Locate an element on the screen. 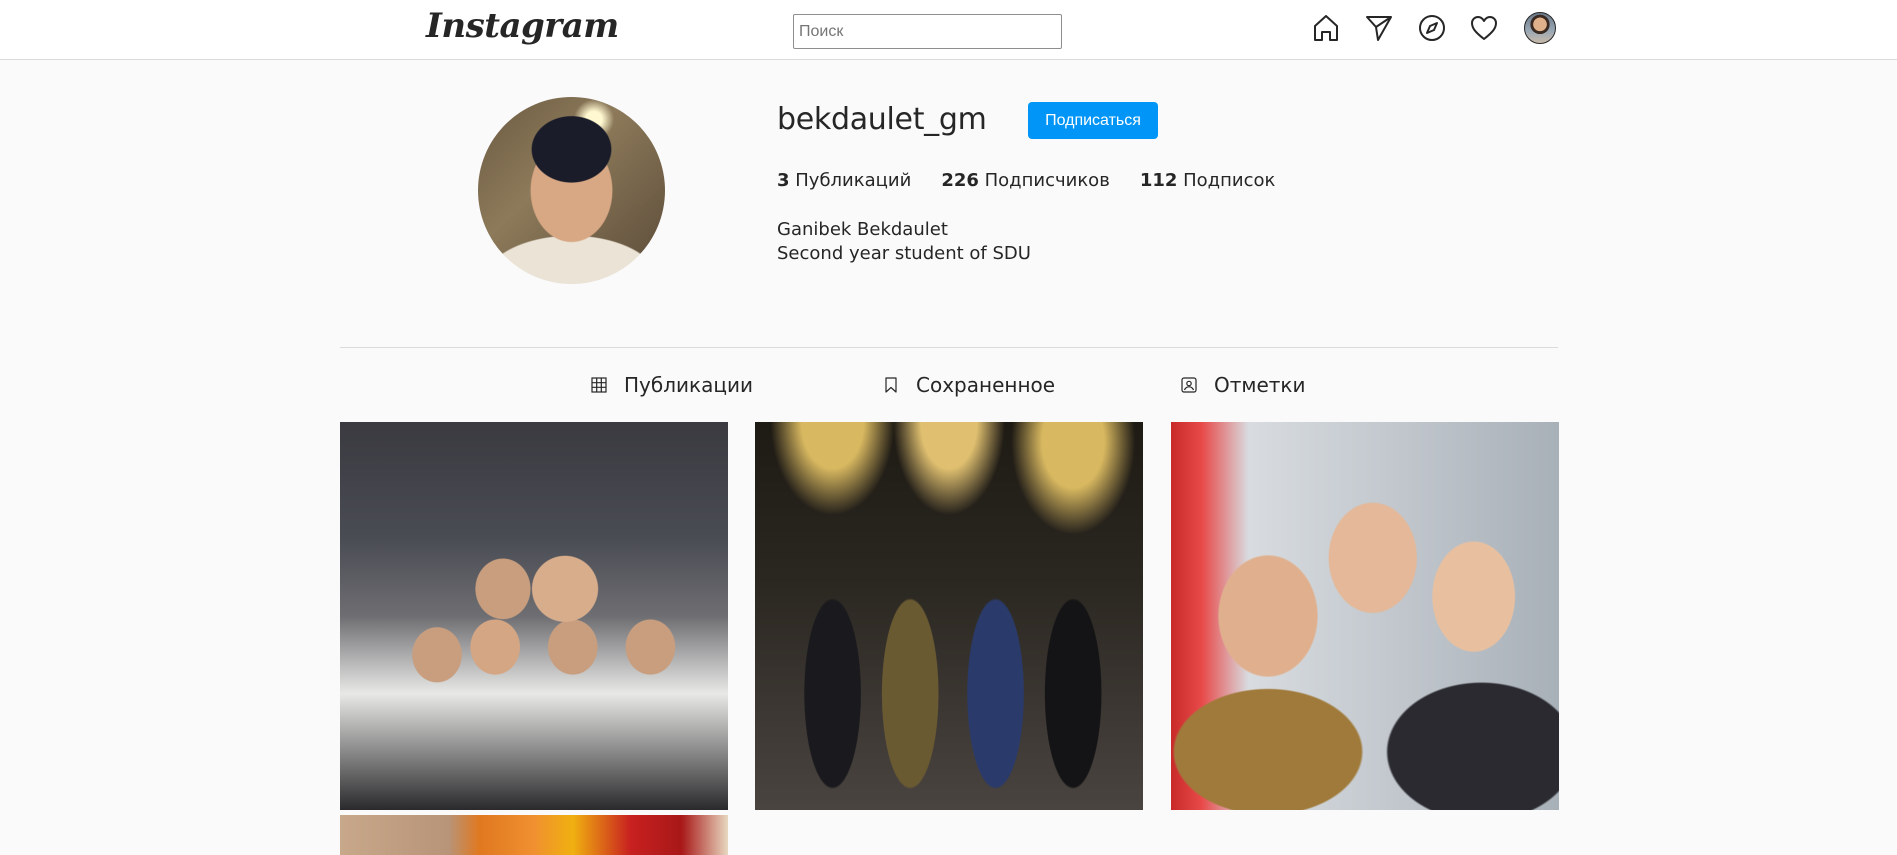  profile-username: bekdaulet_gm is located at coordinates (882, 119).